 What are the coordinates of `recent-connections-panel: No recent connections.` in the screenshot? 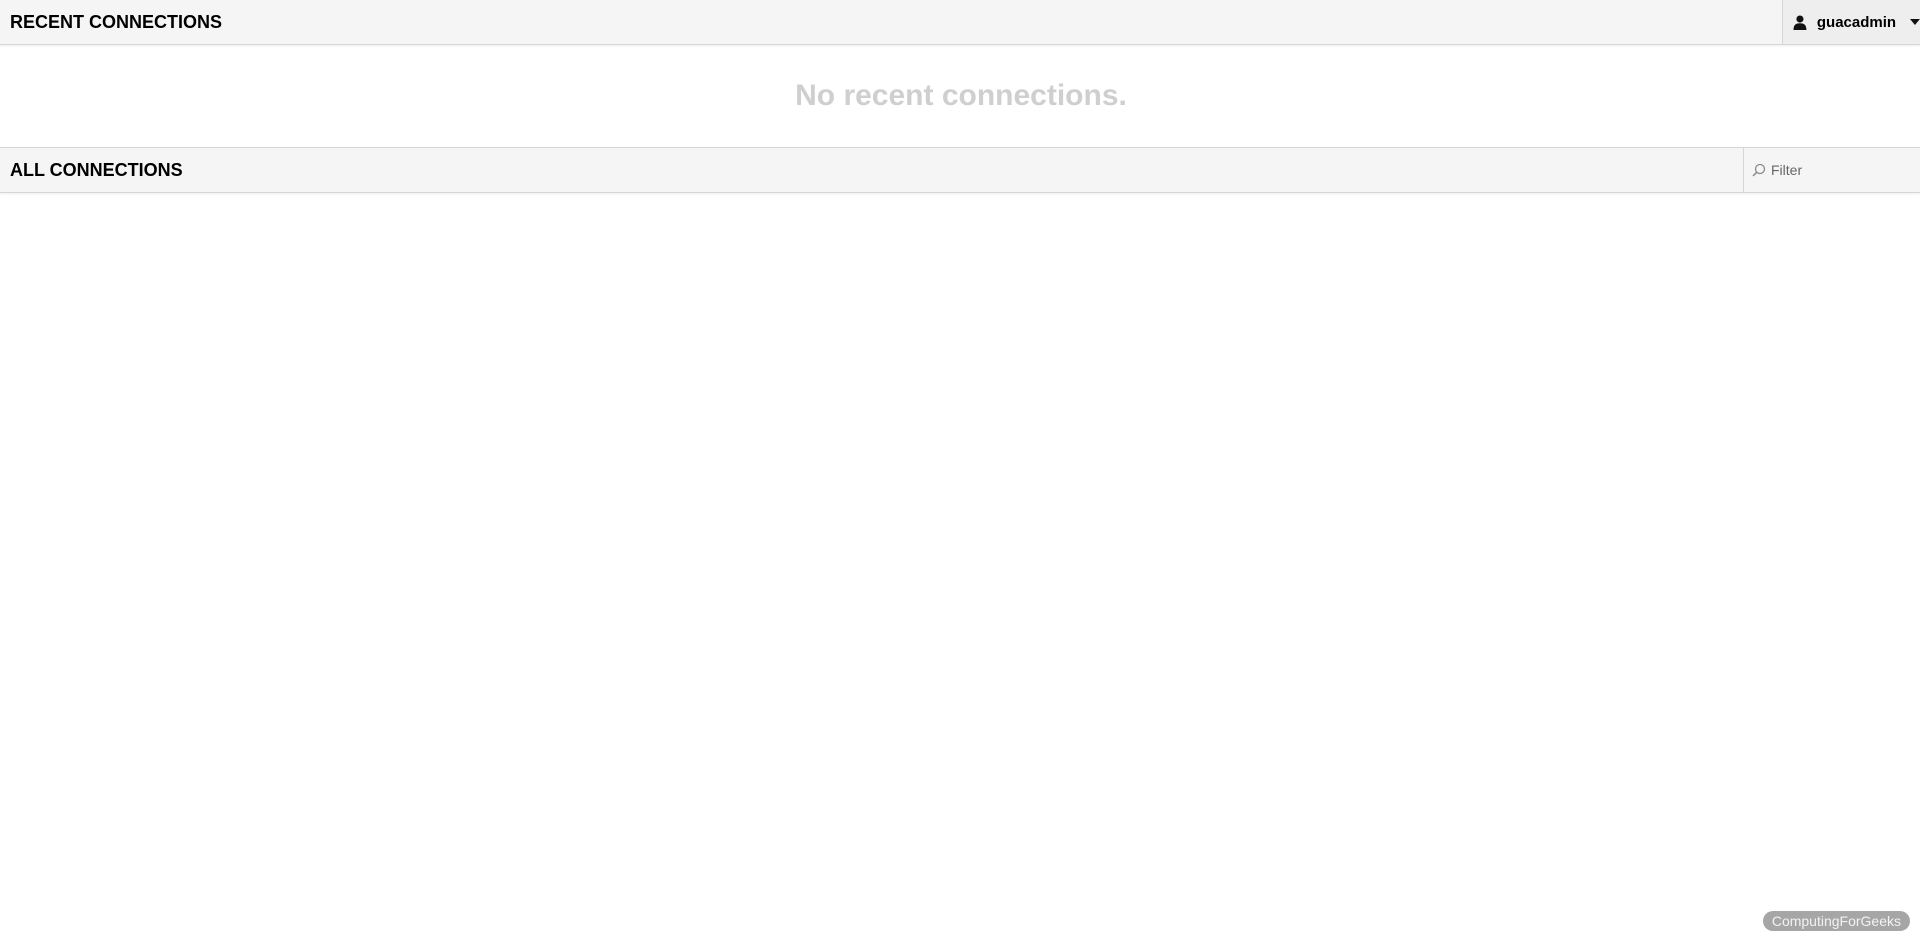 It's located at (960, 96).